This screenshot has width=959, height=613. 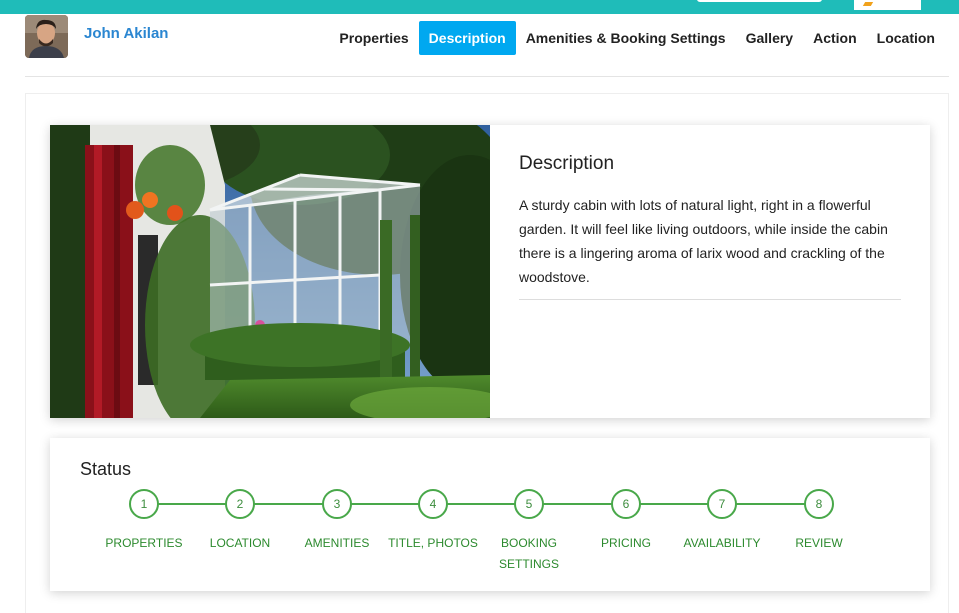 What do you see at coordinates (626, 504) in the screenshot?
I see `step-number: 6` at bounding box center [626, 504].